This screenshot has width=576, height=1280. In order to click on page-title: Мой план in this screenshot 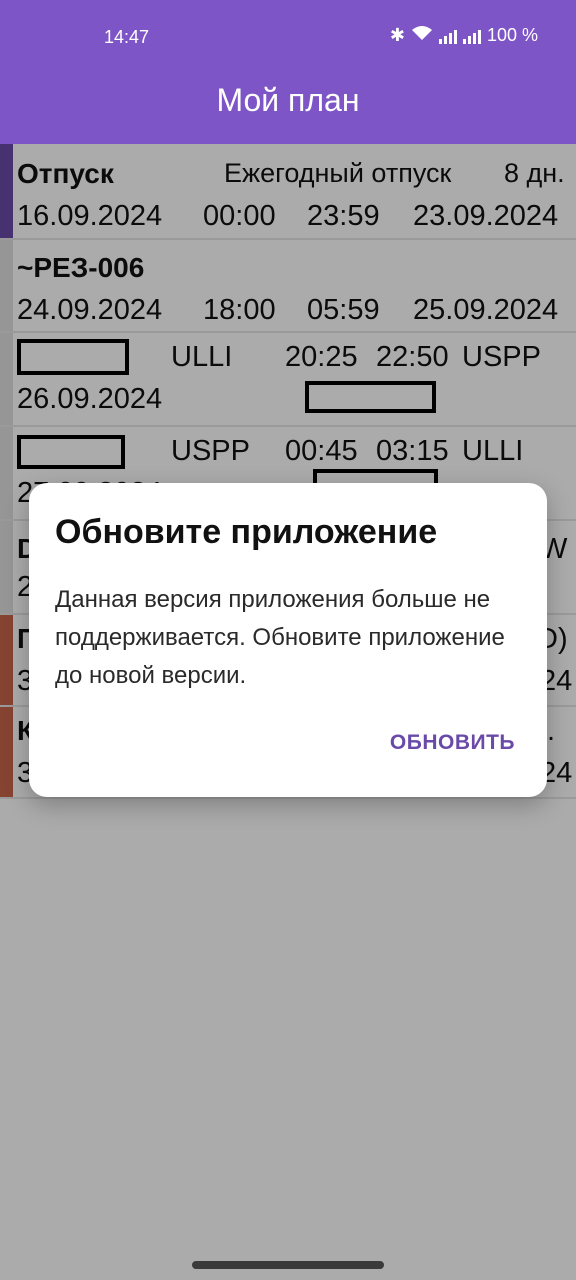, I will do `click(288, 100)`.